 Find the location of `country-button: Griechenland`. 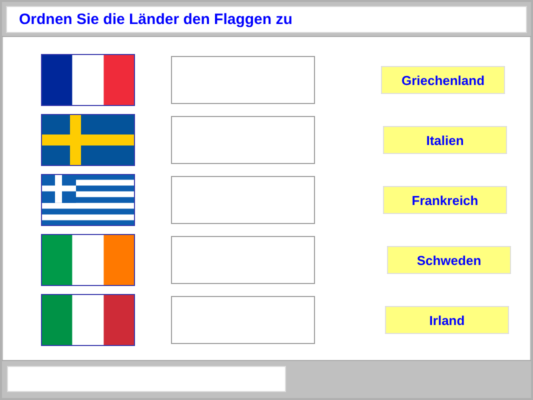

country-button: Griechenland is located at coordinates (443, 80).